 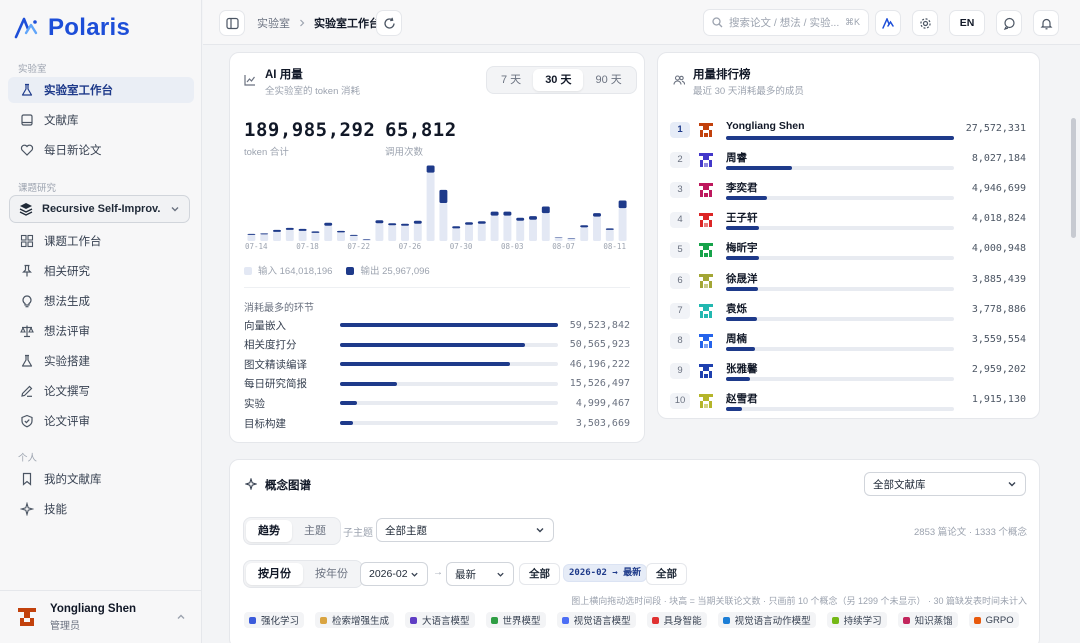 What do you see at coordinates (848, 376) in the screenshot?
I see `ranking-row: 9 张雅馨 2,959,202` at bounding box center [848, 376].